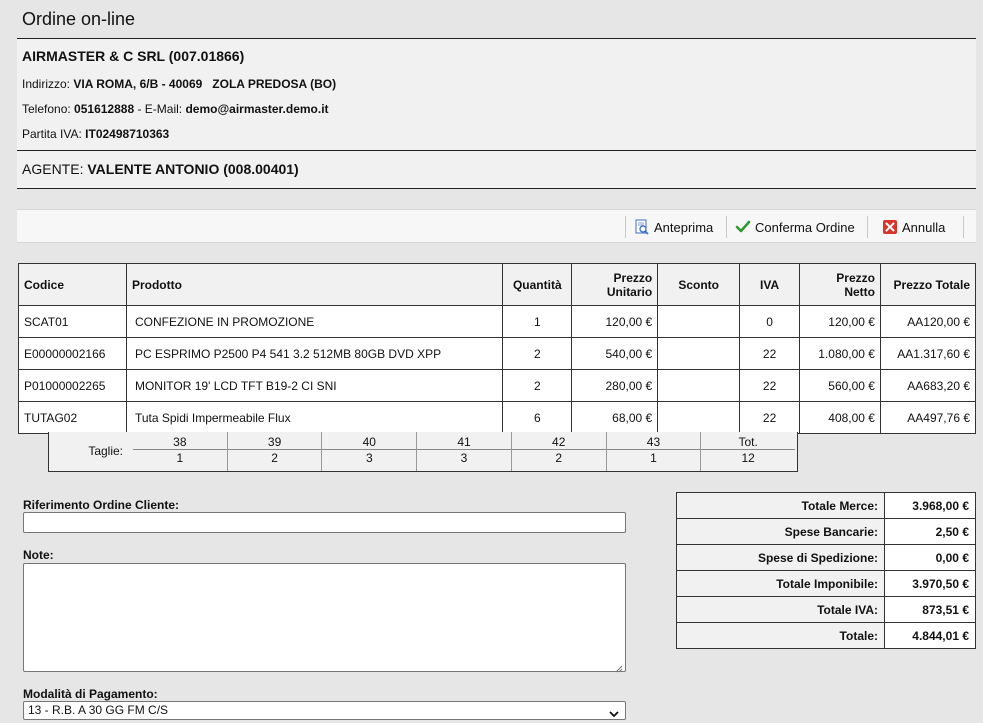 The width and height of the screenshot is (983, 723). What do you see at coordinates (127, 134) in the screenshot?
I see `vat-value: IT02498710363` at bounding box center [127, 134].